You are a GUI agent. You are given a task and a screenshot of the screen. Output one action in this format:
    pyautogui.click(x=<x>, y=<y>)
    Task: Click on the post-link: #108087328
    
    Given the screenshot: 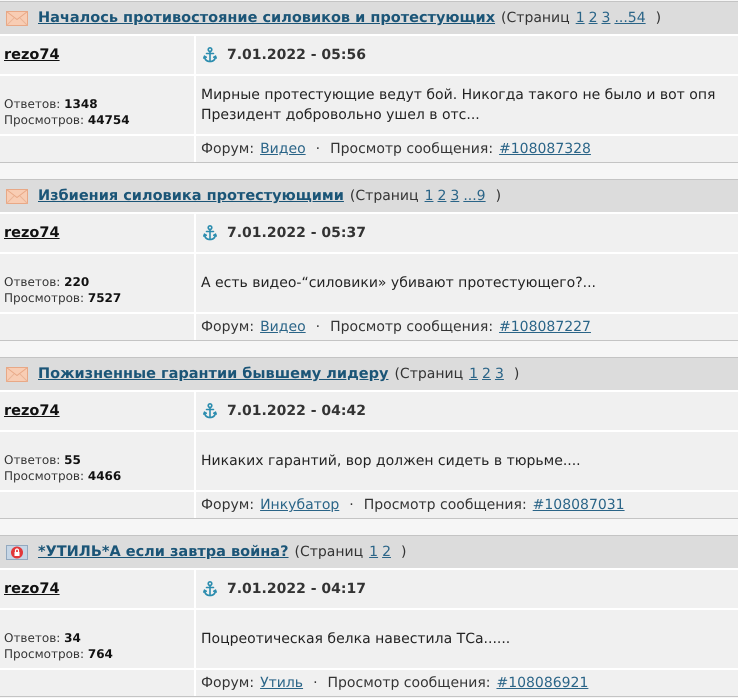 What is the action you would take?
    pyautogui.click(x=545, y=149)
    